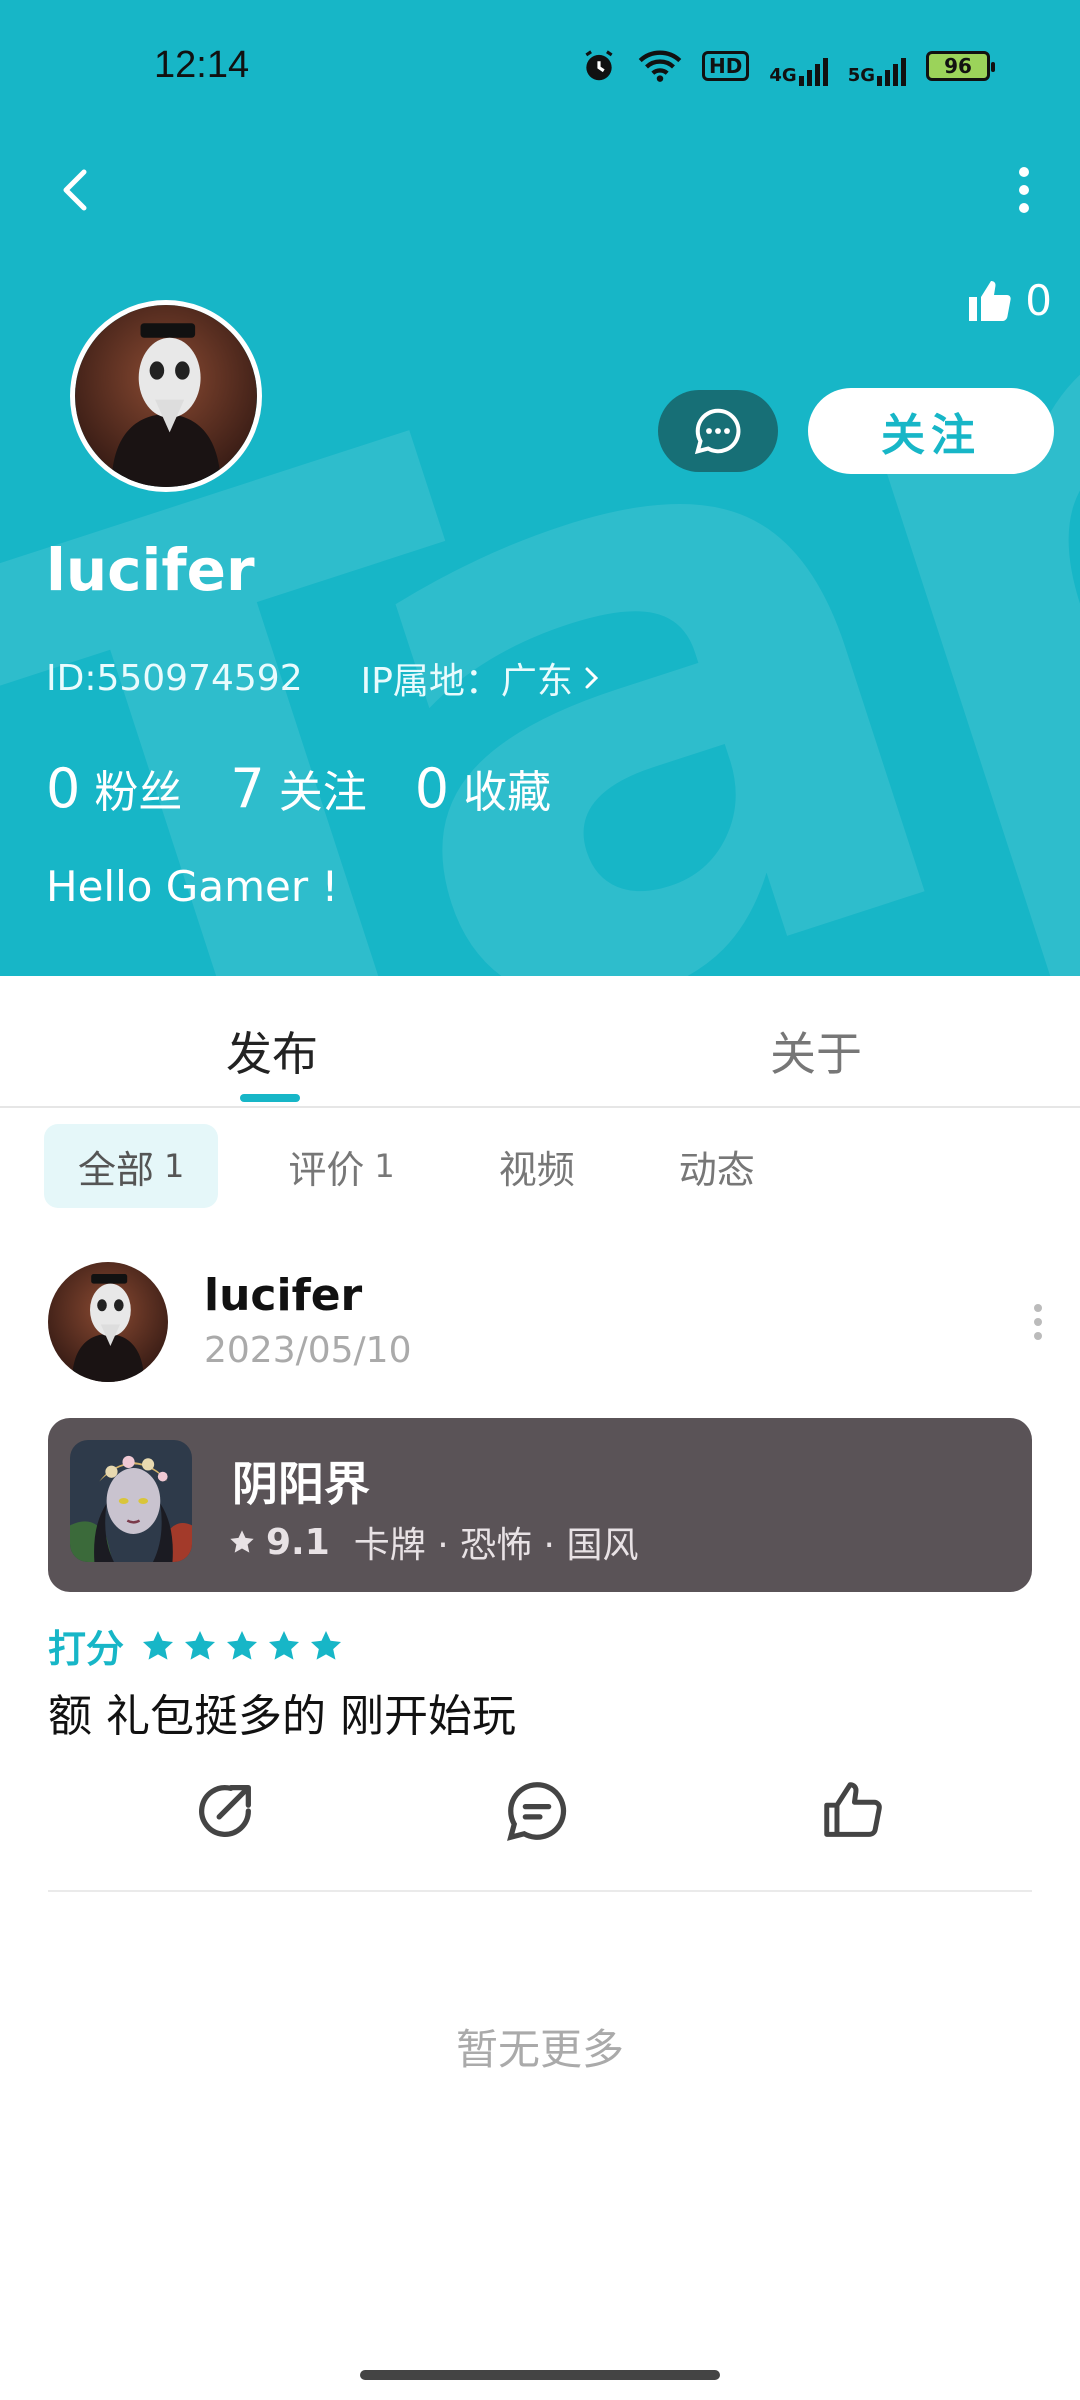  Describe the element at coordinates (138, 792) in the screenshot. I see `stat-label: 粉丝` at that location.